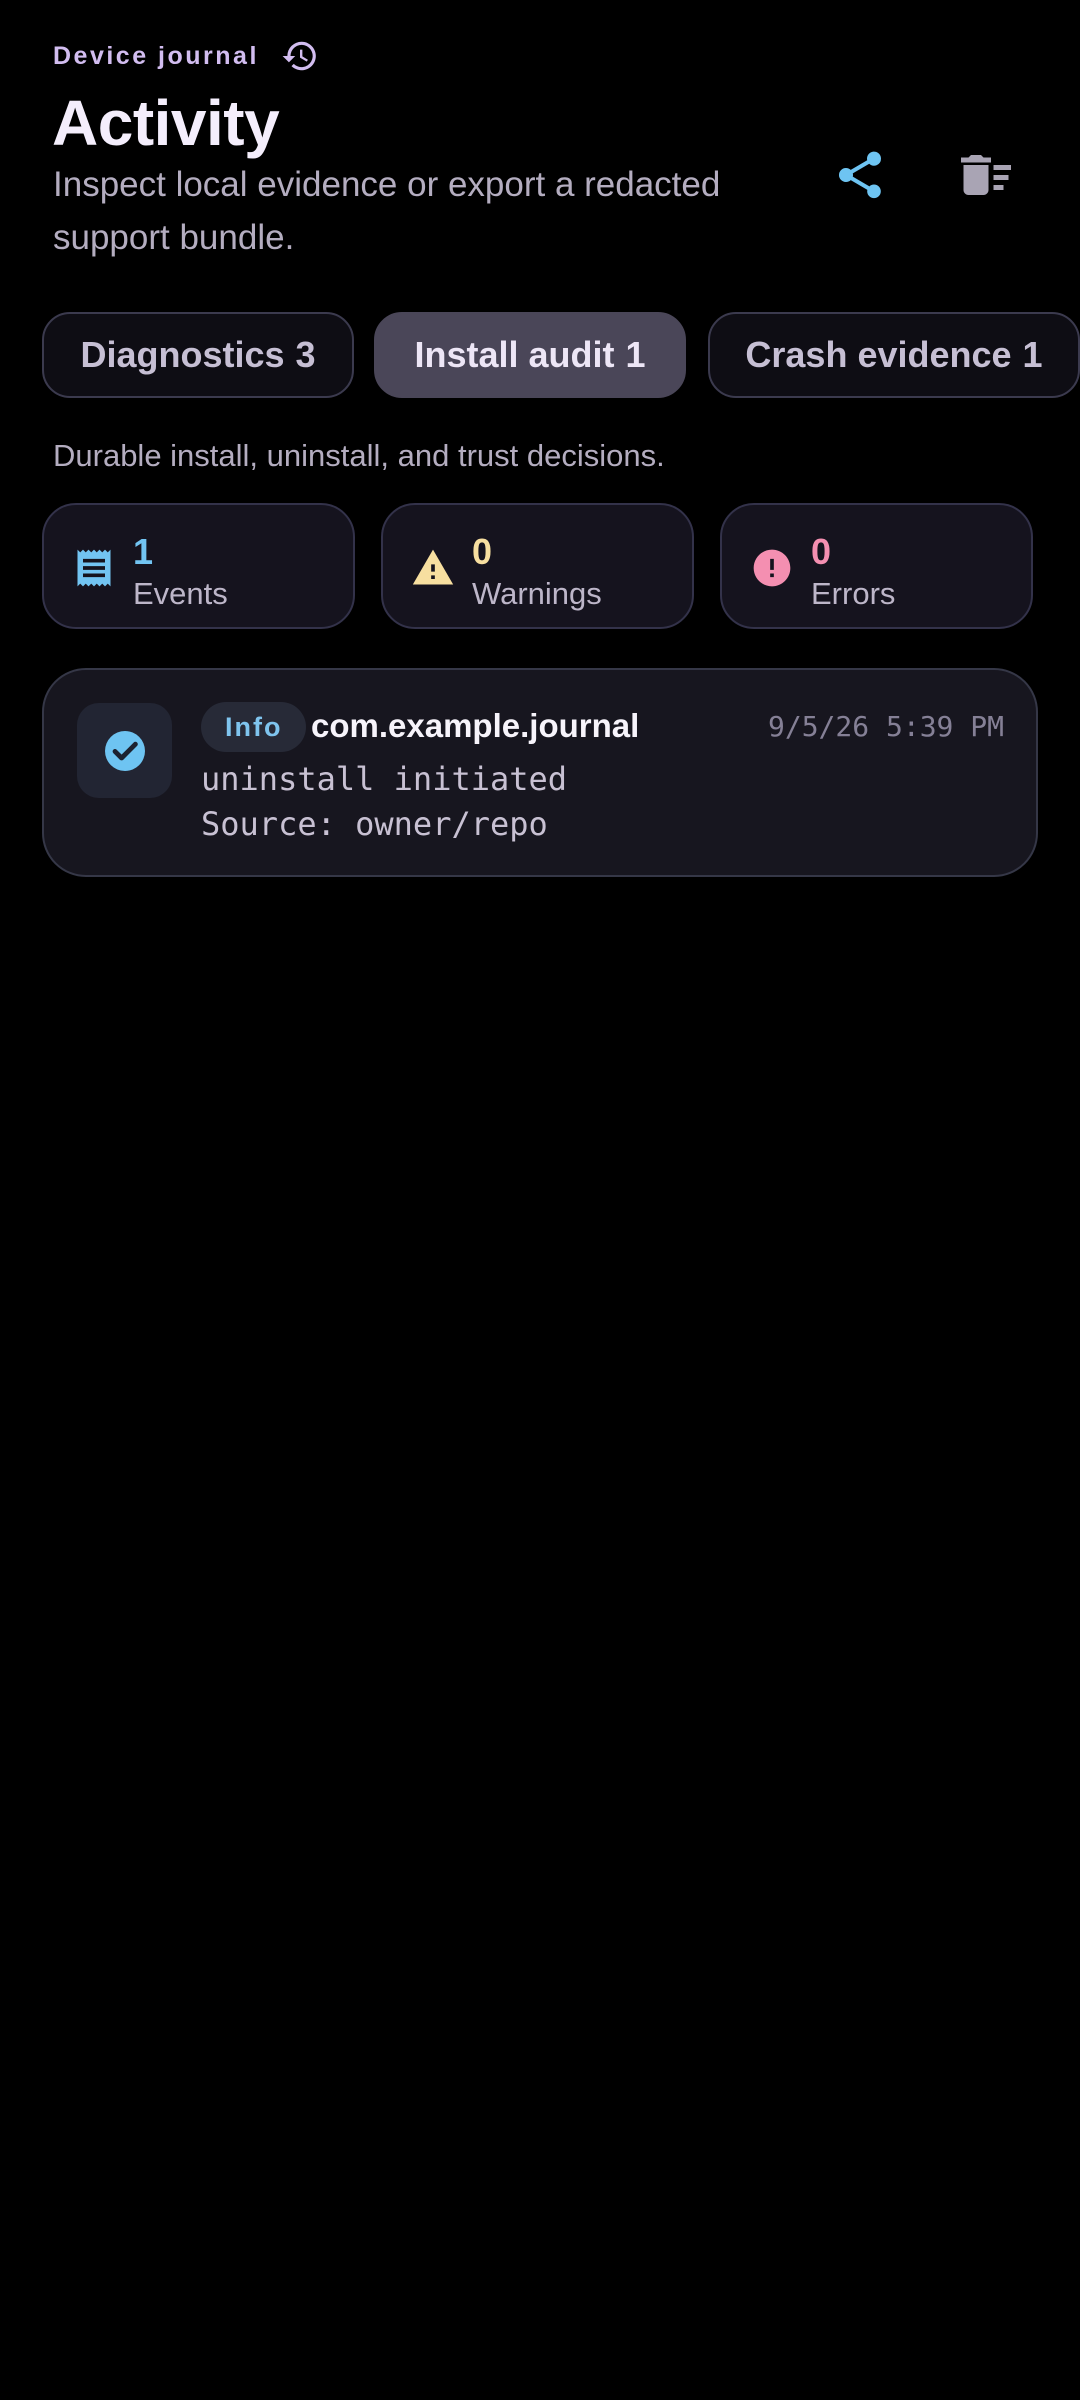 The height and width of the screenshot is (2400, 1080). I want to click on page-title: Activity, so click(166, 123).